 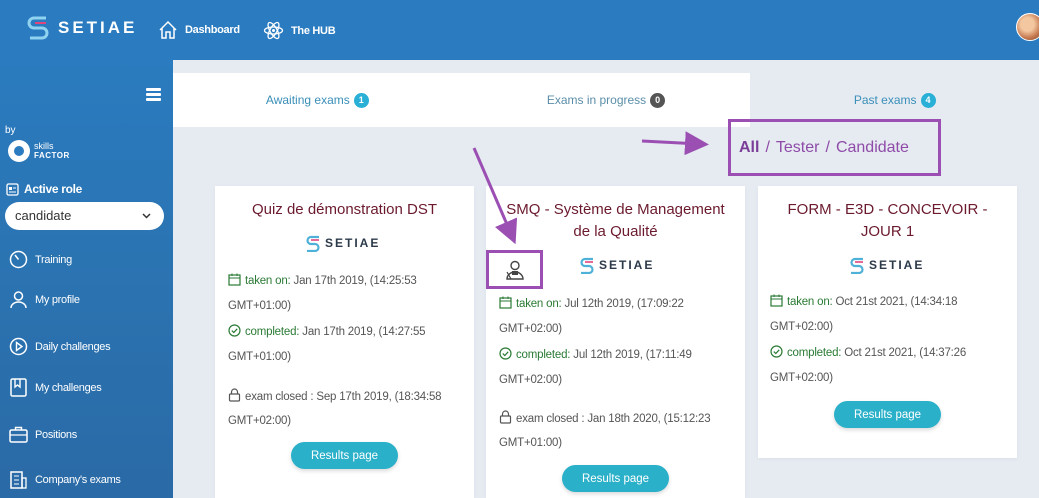 I want to click on sidebar-item-training: Training, so click(x=40, y=259).